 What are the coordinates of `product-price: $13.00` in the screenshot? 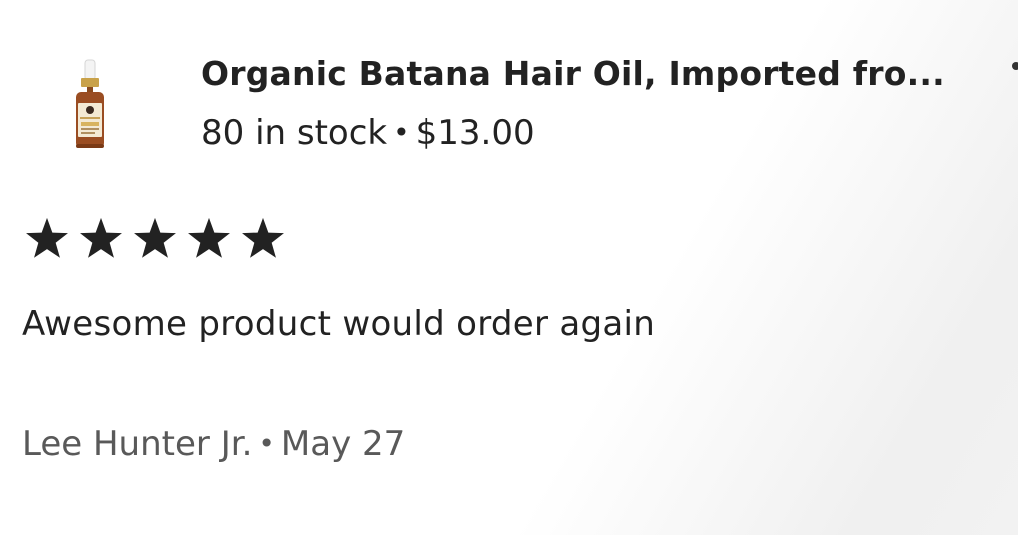 It's located at (475, 133).